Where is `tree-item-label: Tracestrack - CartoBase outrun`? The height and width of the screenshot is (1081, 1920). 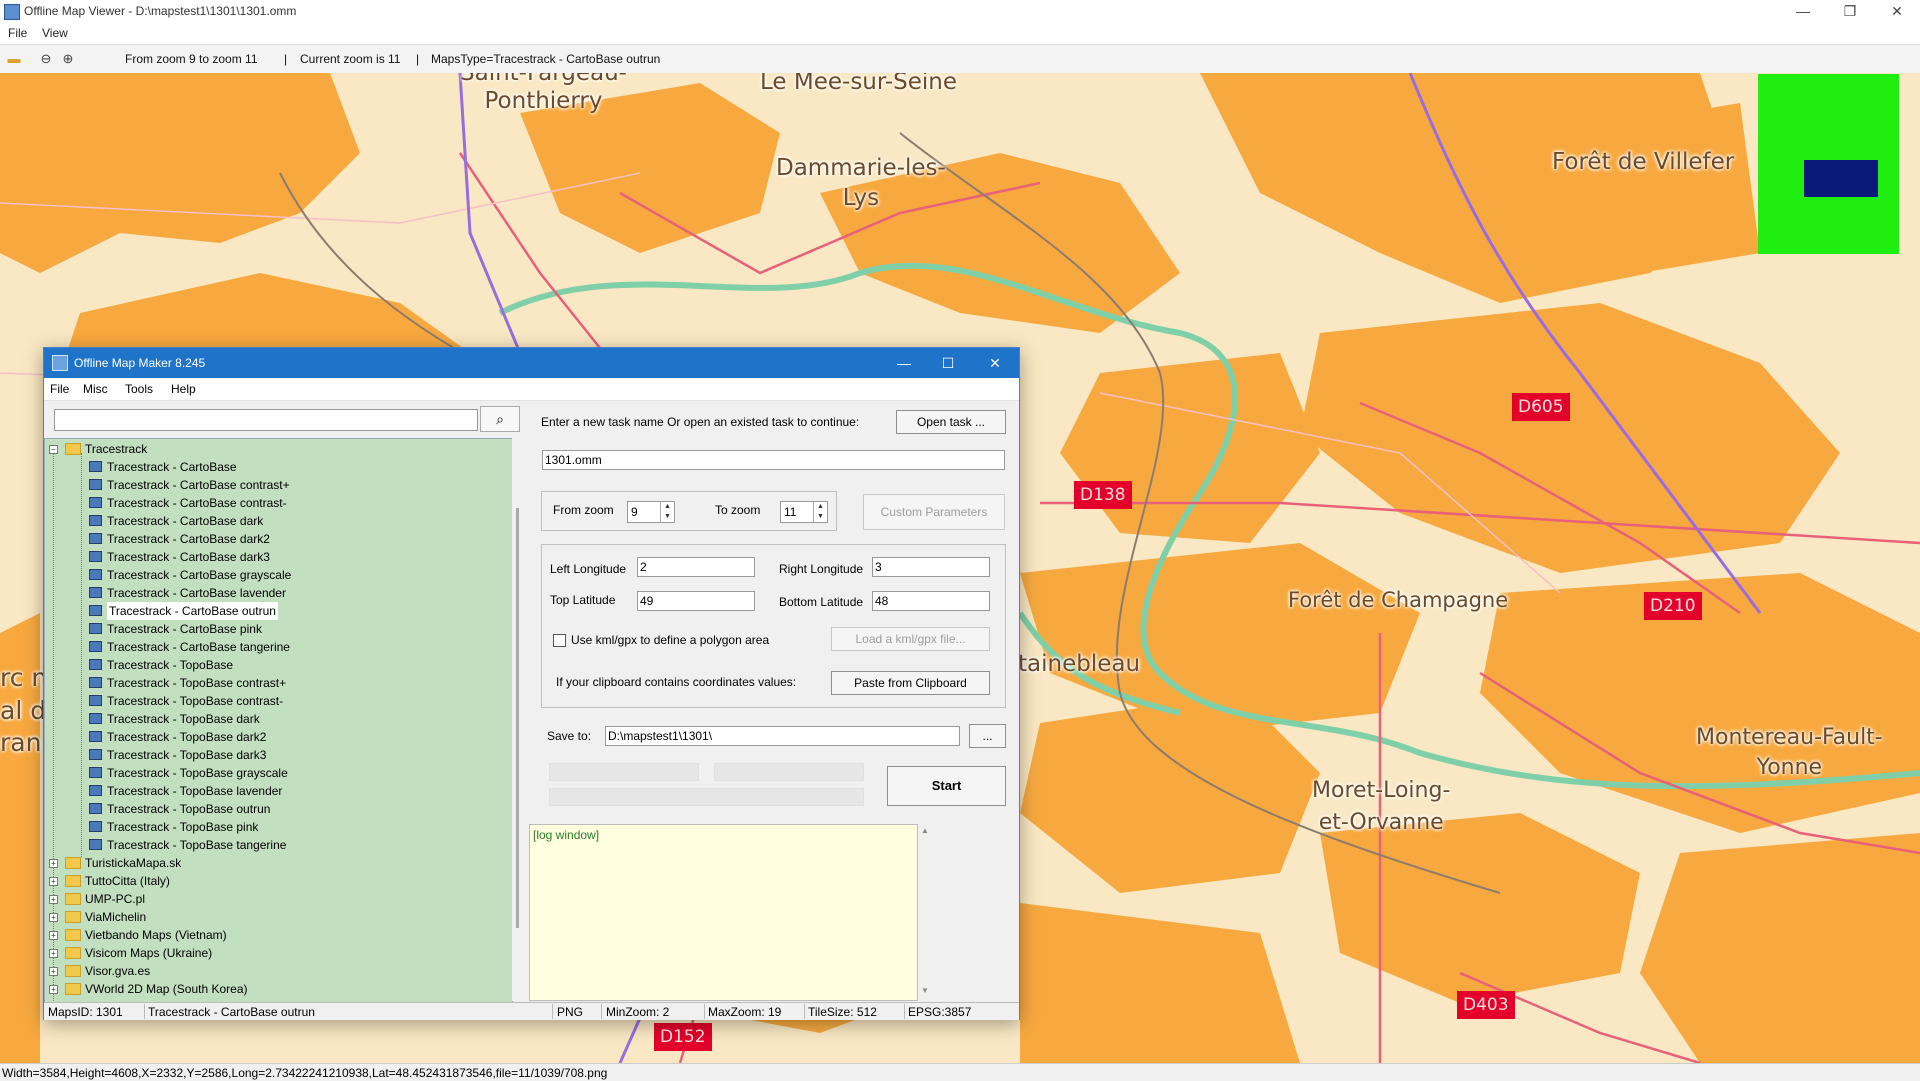 tree-item-label: Tracestrack - CartoBase outrun is located at coordinates (192, 611).